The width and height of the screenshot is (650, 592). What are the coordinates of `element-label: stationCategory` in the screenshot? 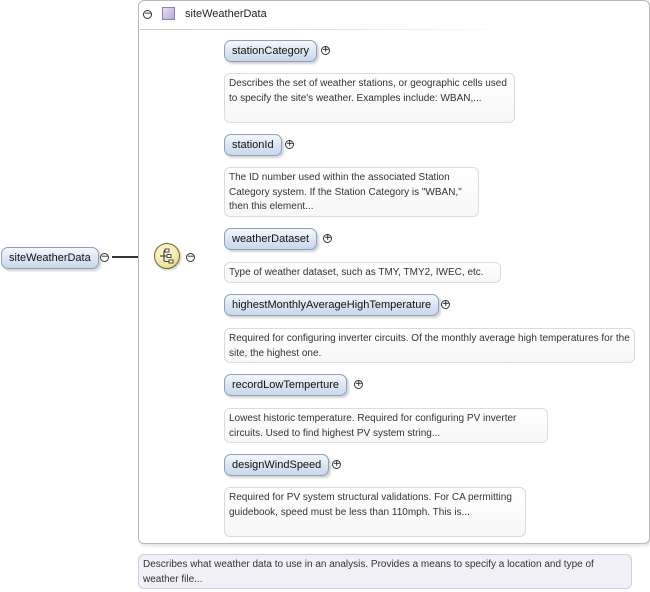 It's located at (271, 51).